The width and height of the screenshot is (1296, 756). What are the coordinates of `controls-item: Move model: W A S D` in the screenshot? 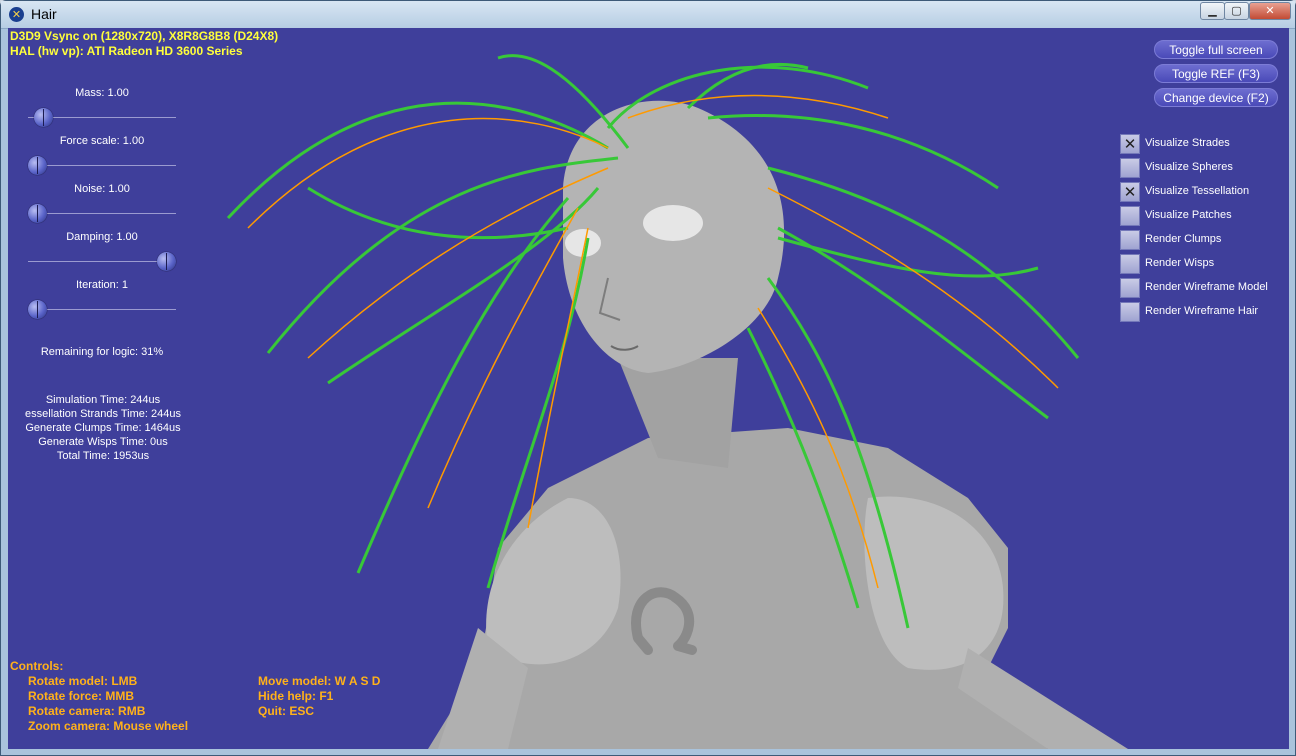 It's located at (319, 681).